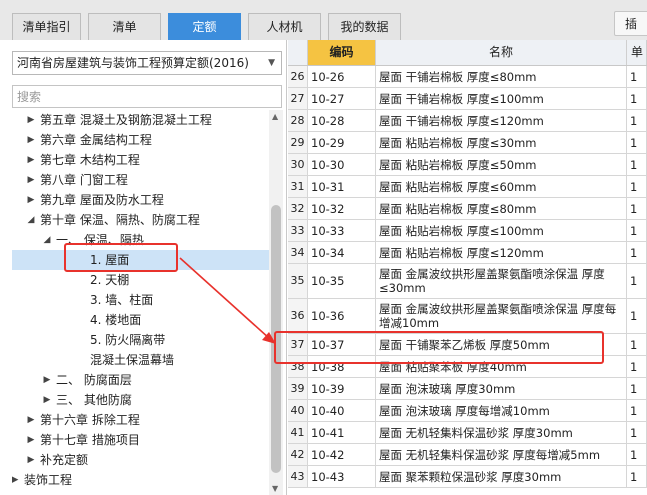 Image resolution: width=647 pixels, height=495 pixels. What do you see at coordinates (141, 140) in the screenshot?
I see `tree-node: ▶ 第六章 金属结构工程` at bounding box center [141, 140].